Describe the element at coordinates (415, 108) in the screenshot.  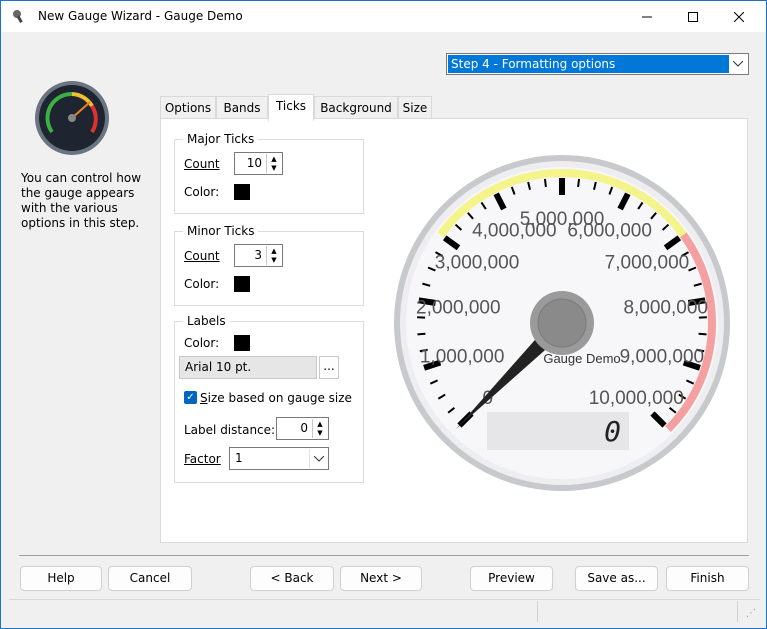
I see `tab-size: Size` at that location.